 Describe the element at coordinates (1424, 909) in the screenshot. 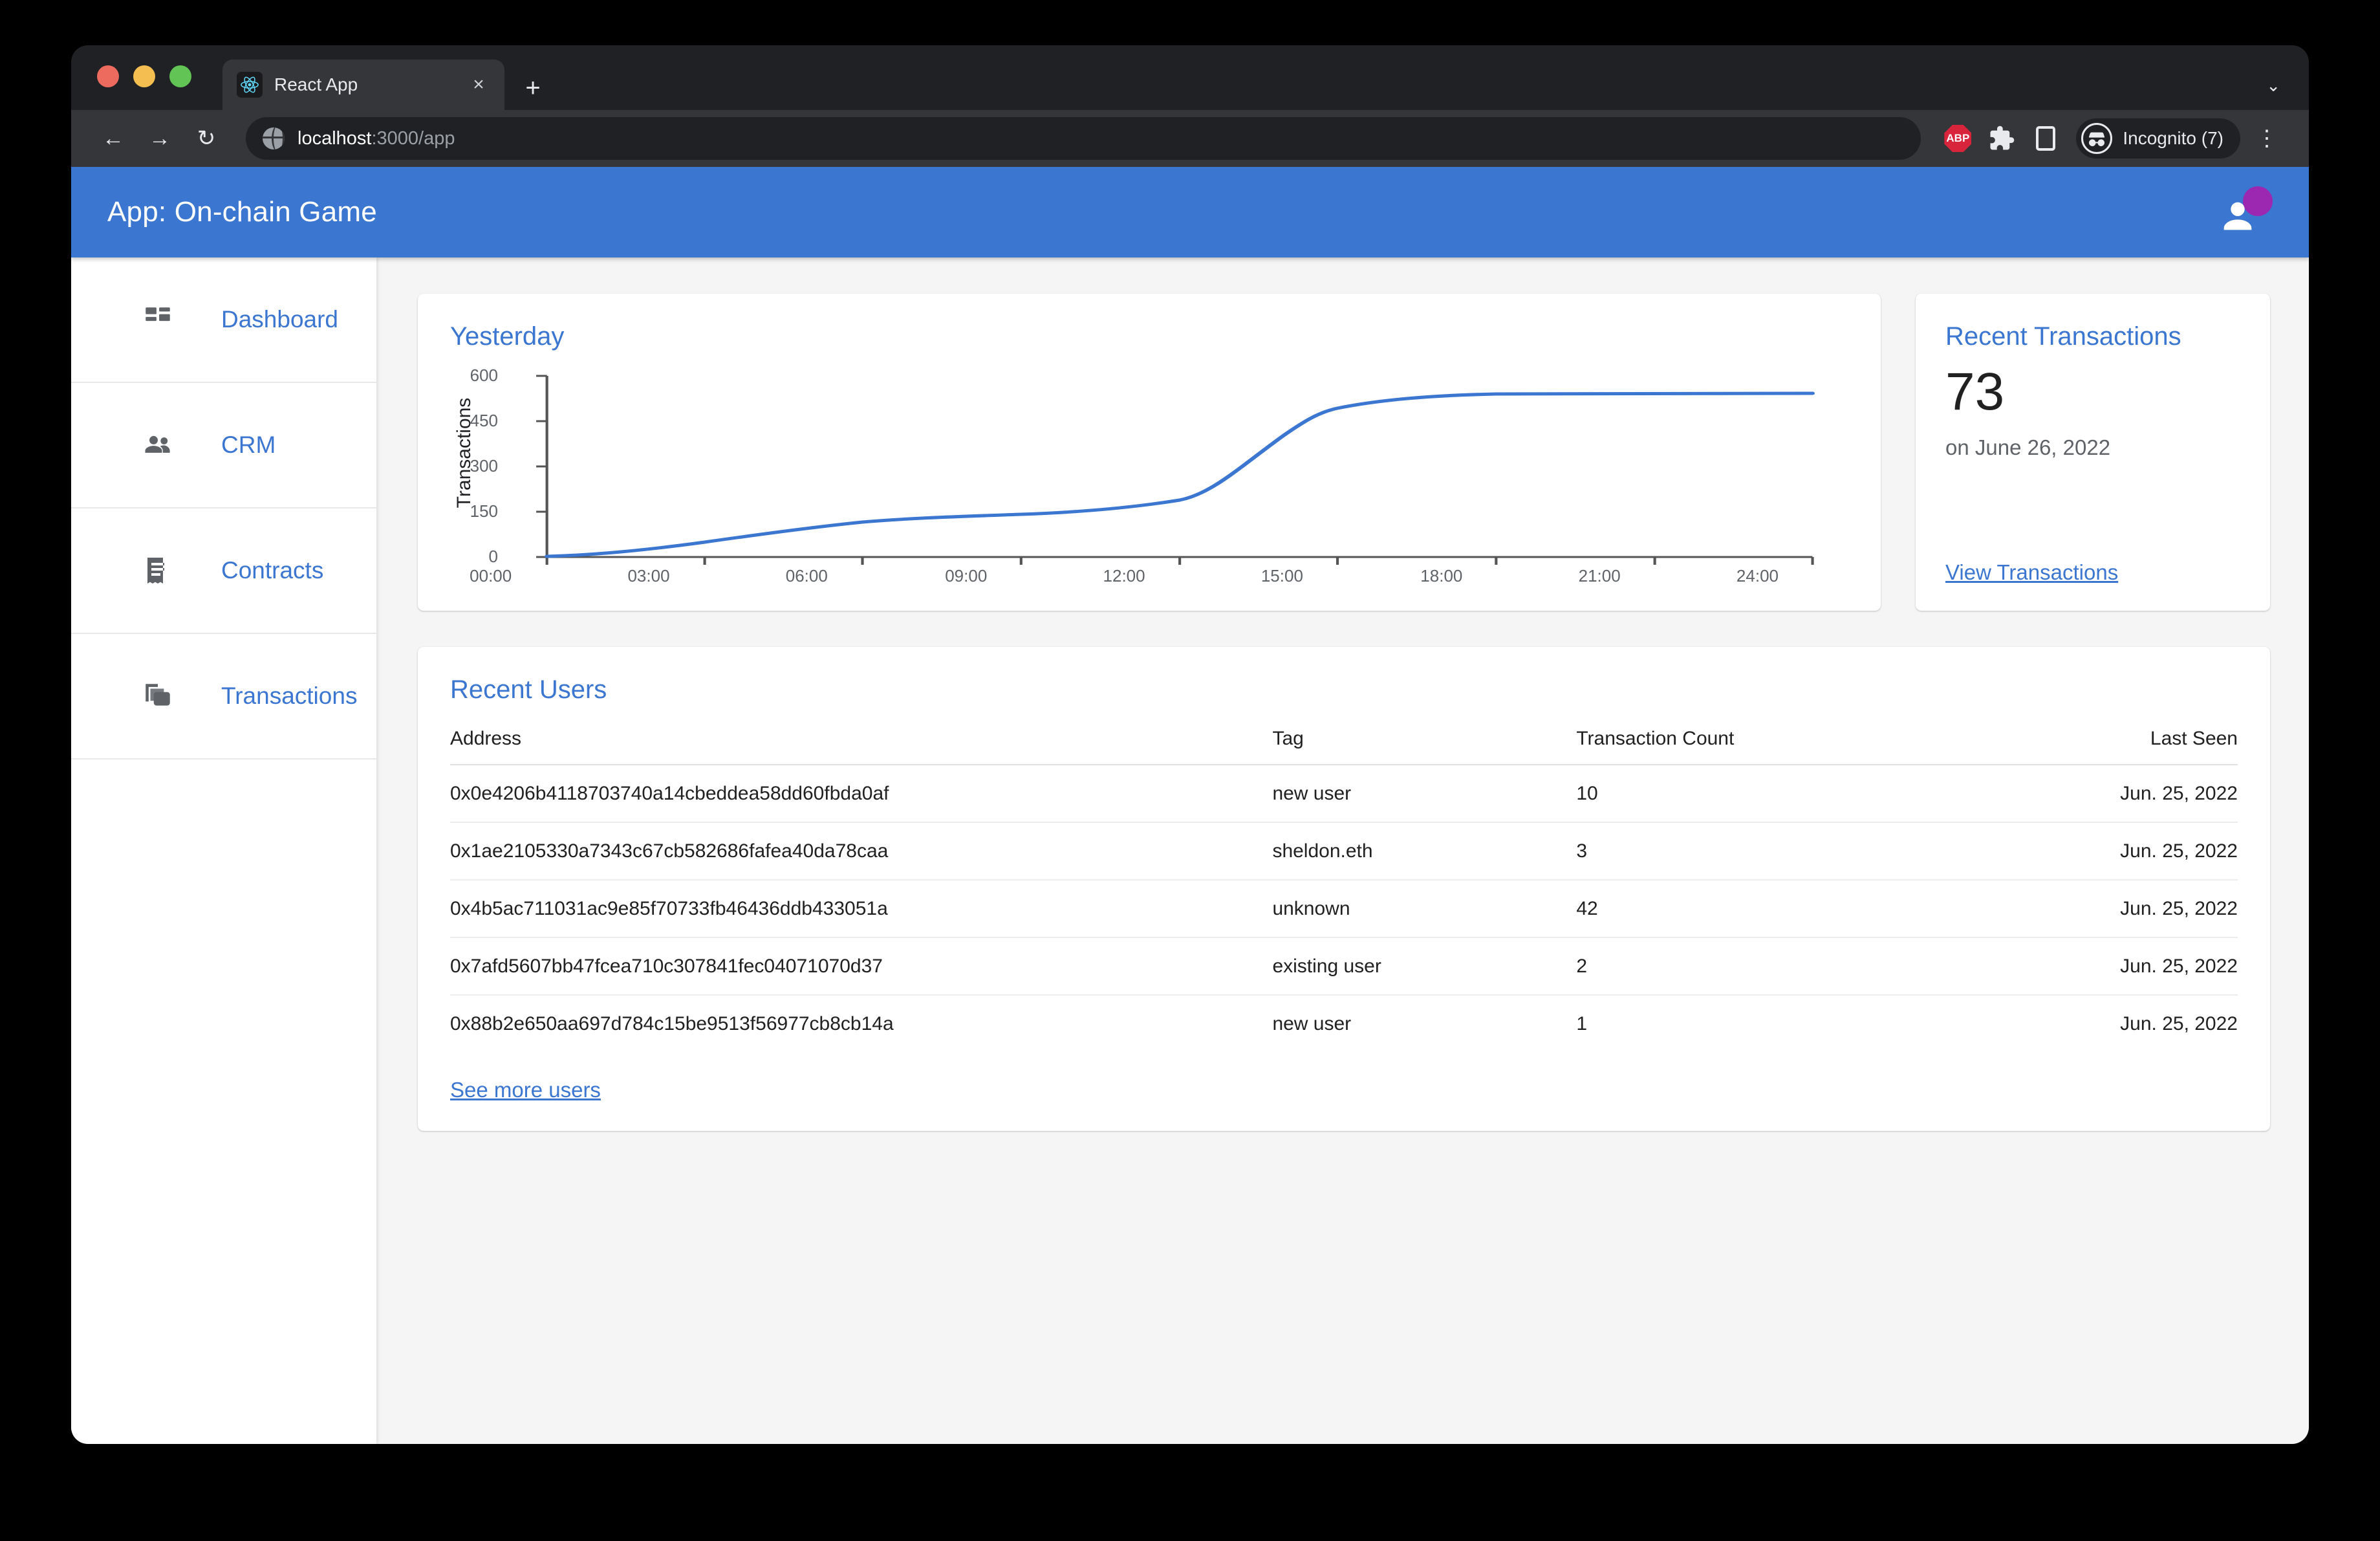

I see `cell-tag: unknown` at that location.